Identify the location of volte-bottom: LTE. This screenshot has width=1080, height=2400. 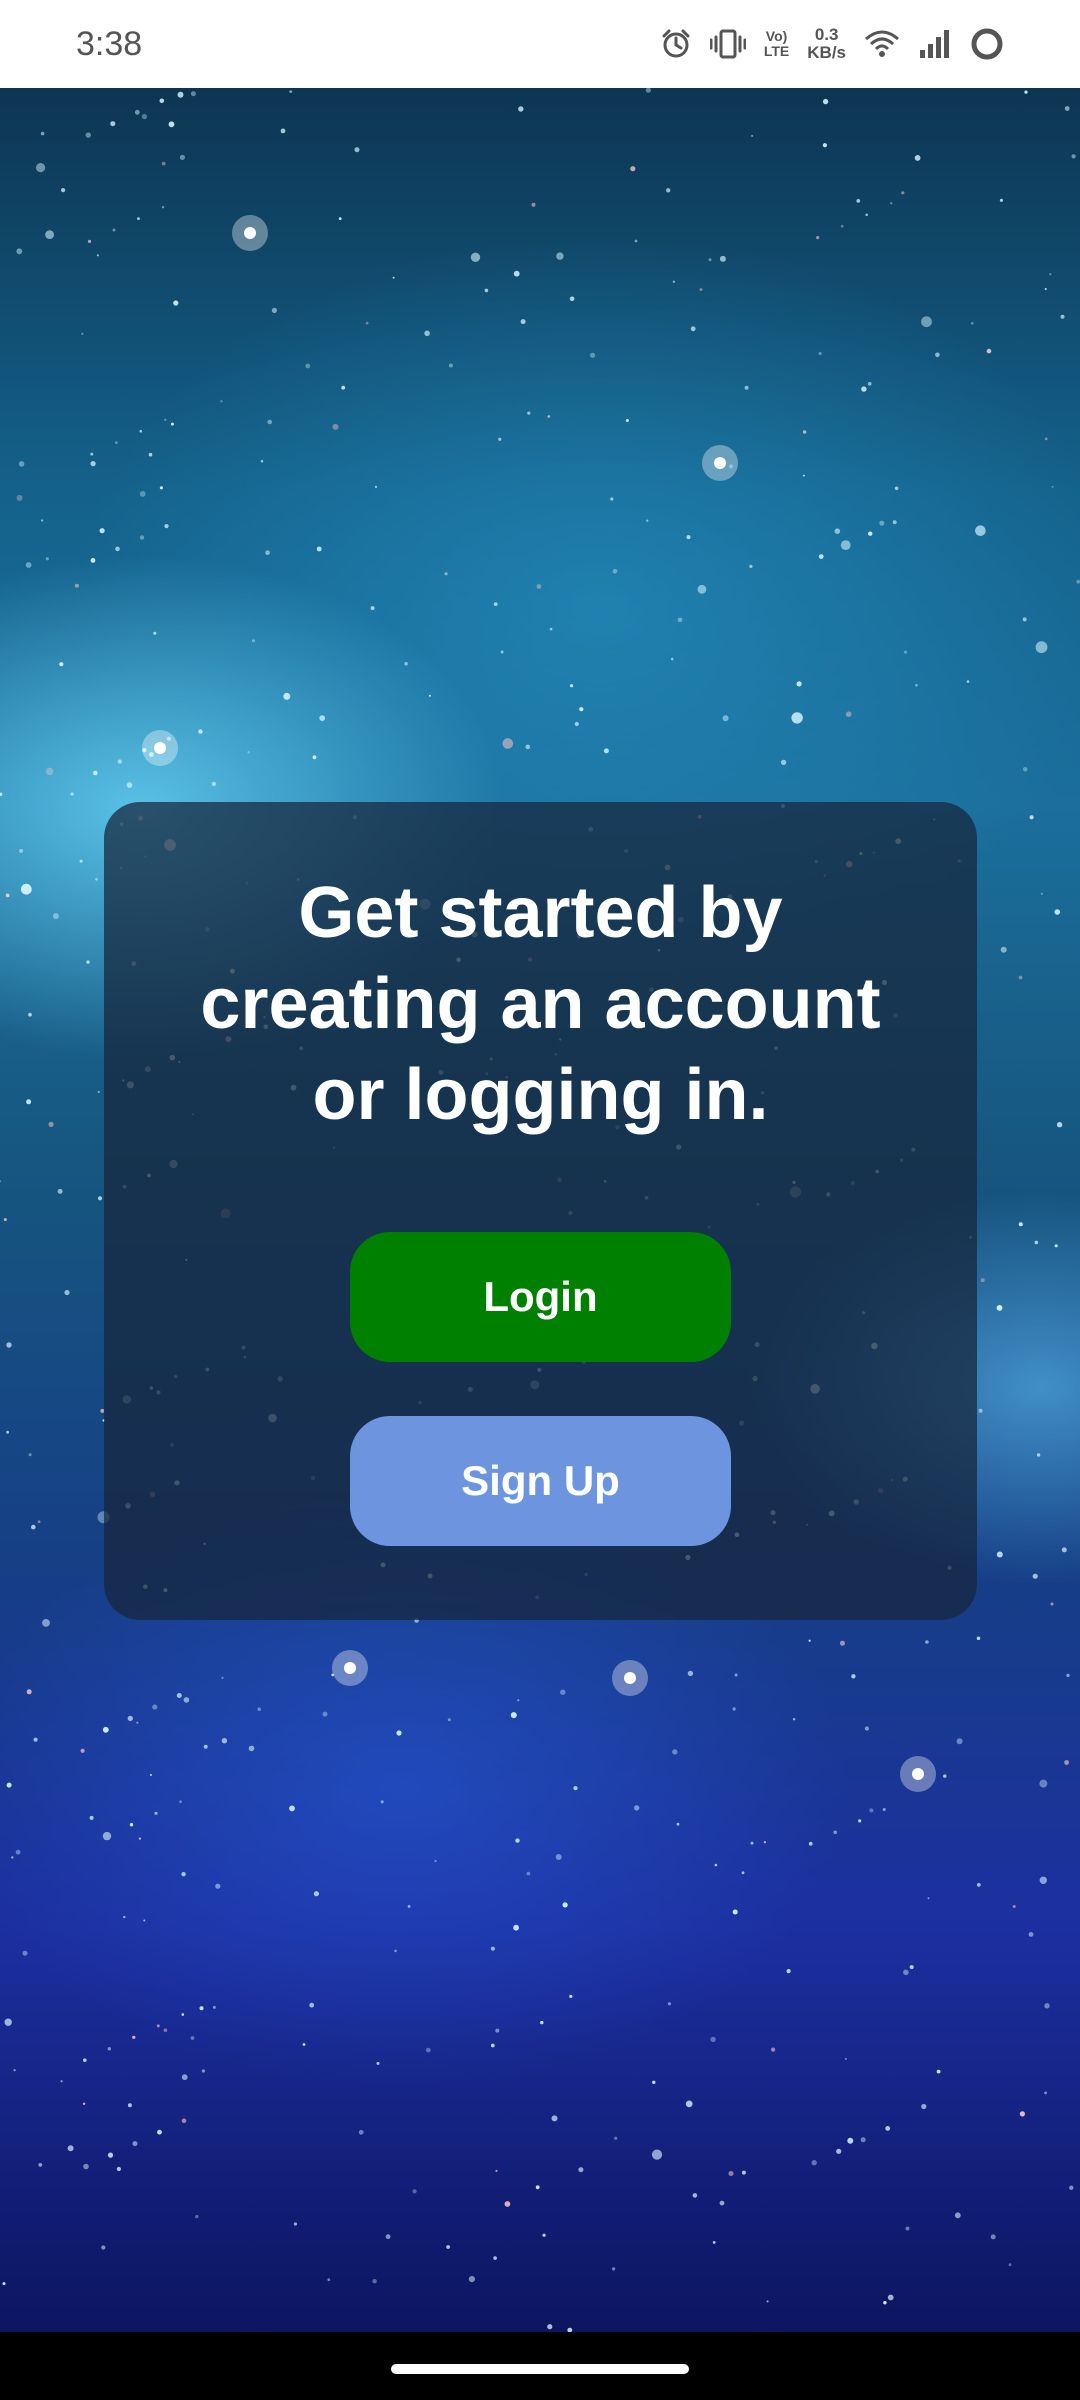
(776, 51).